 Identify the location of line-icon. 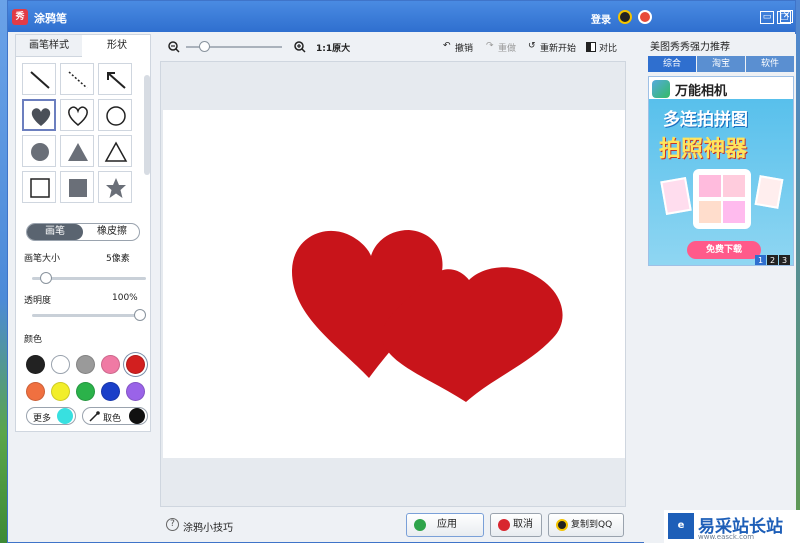
(40, 80).